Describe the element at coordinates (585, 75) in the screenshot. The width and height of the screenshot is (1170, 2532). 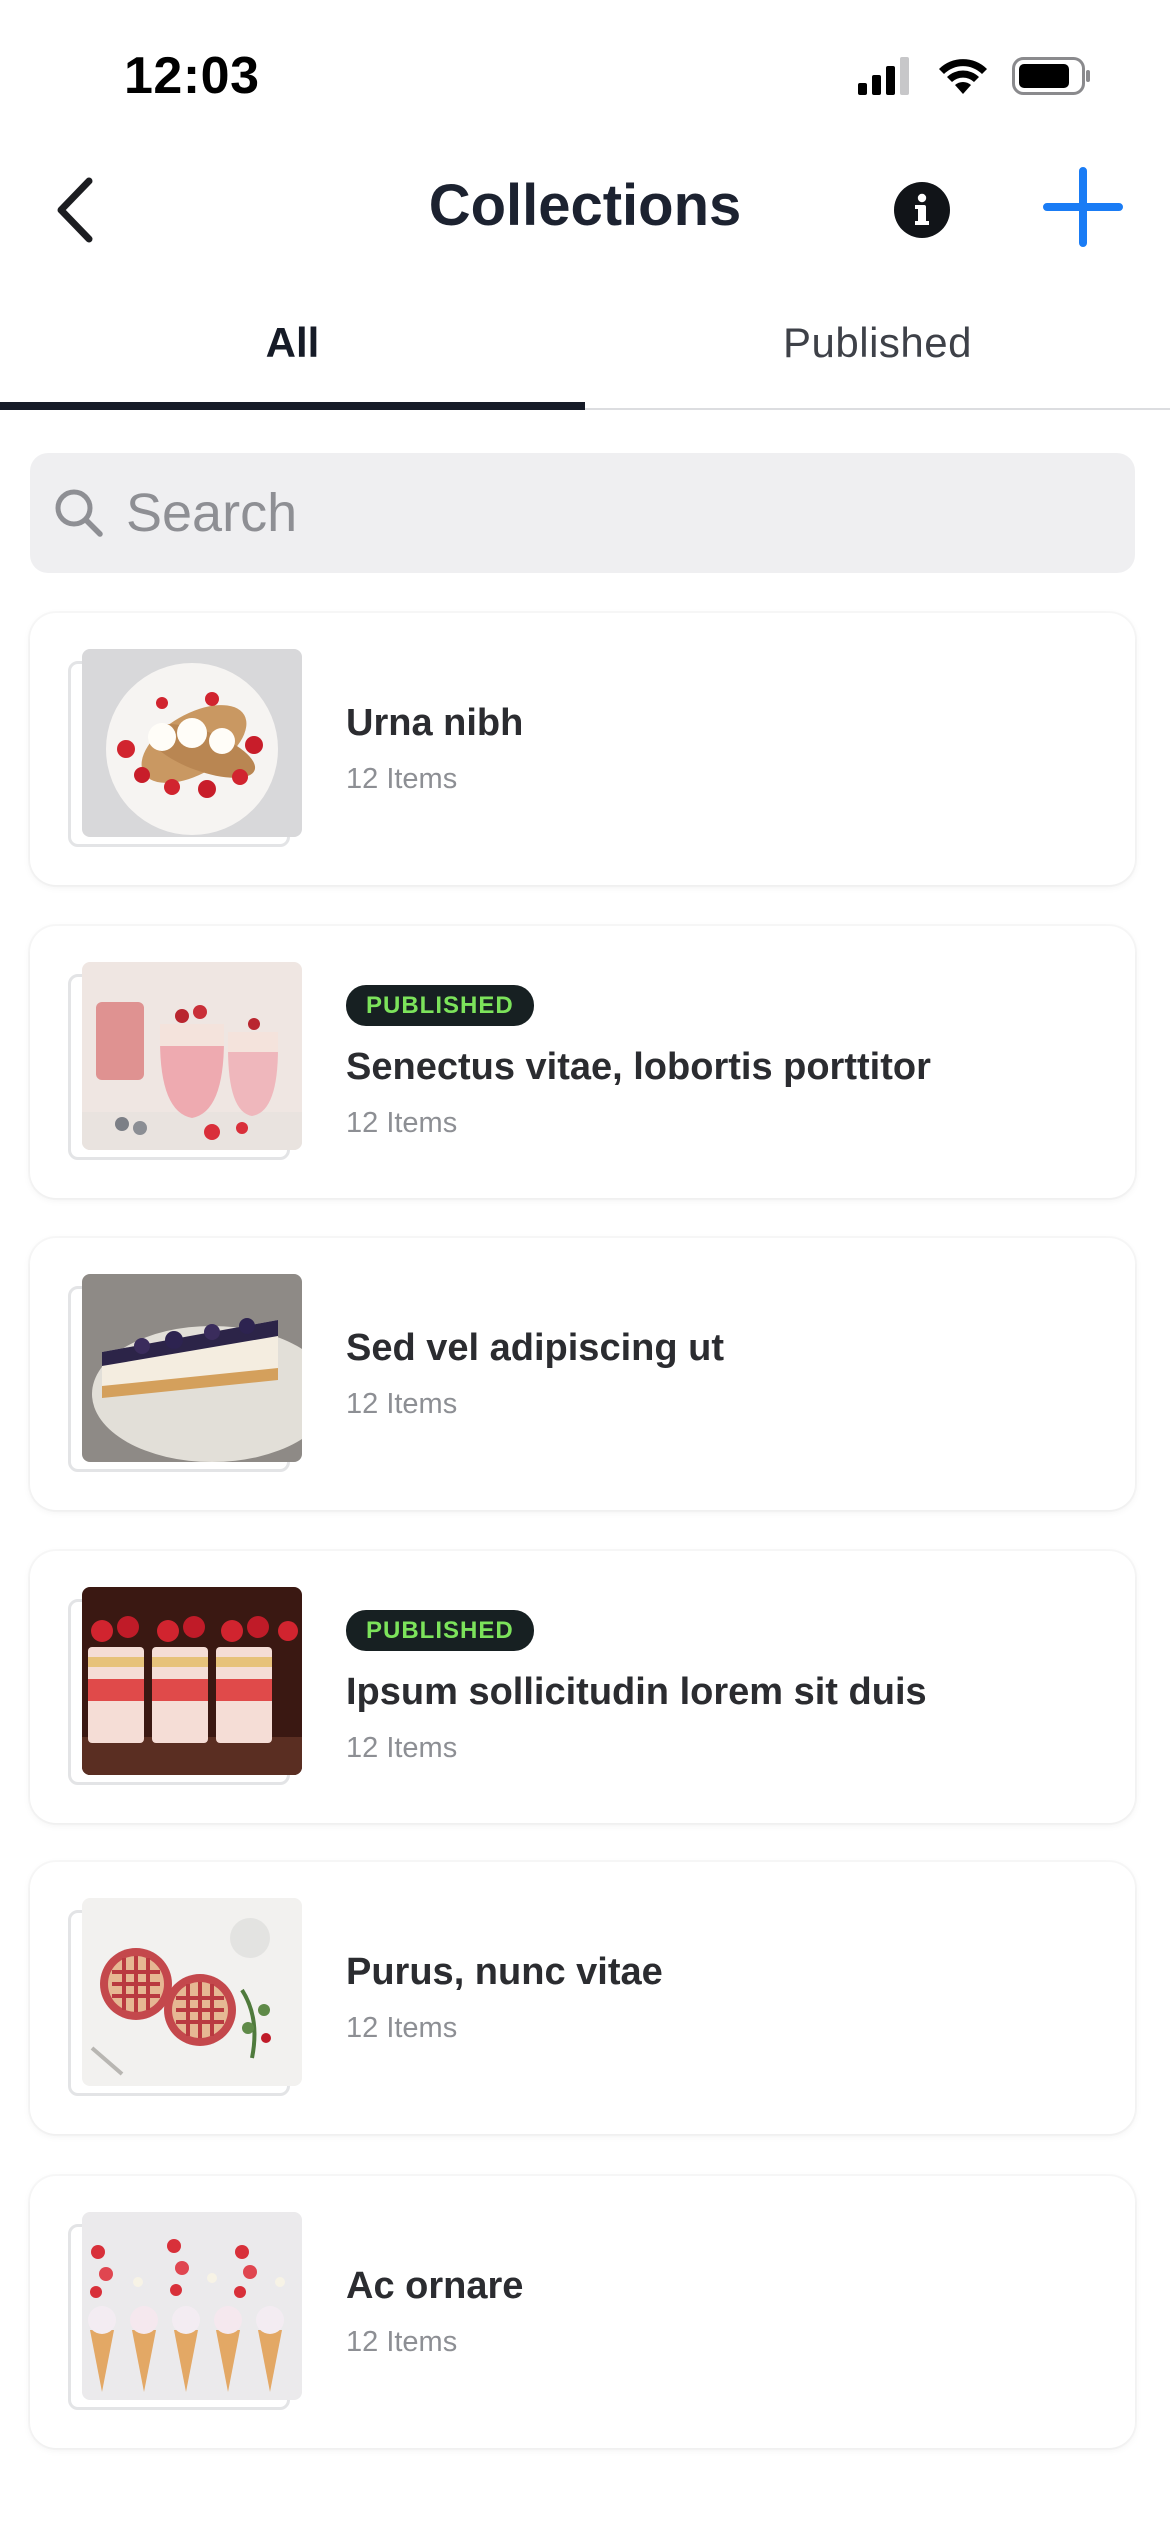
I see `status-bar: 12:03` at that location.